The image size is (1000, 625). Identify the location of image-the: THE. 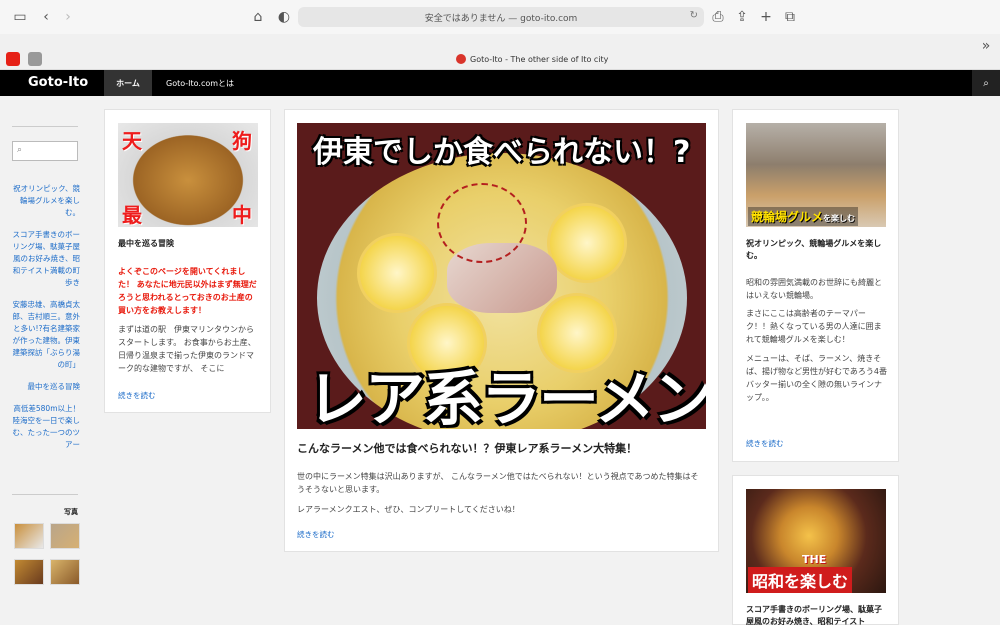
(814, 559).